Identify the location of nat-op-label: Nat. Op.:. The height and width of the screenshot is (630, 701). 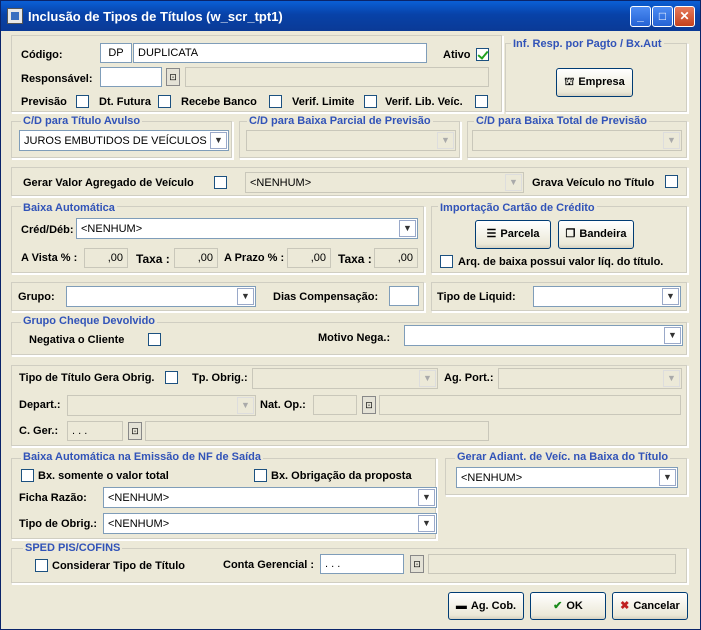
(283, 405).